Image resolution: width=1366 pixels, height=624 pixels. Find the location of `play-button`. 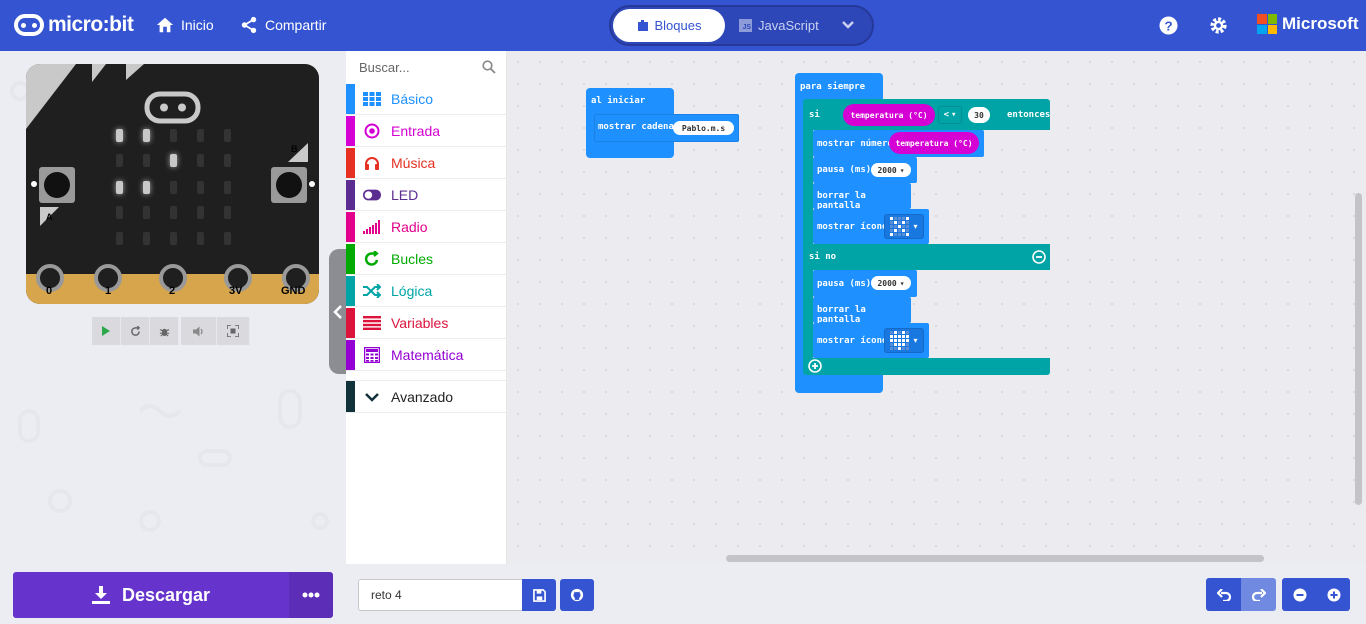

play-button is located at coordinates (106, 331).